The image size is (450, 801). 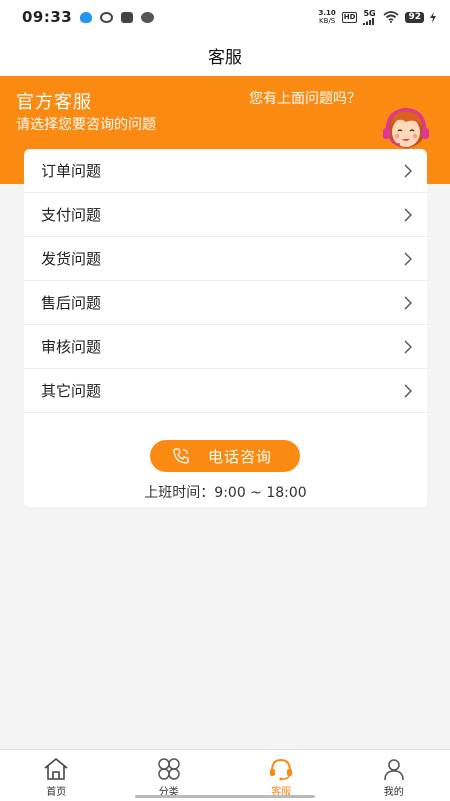 What do you see at coordinates (394, 769) in the screenshot?
I see `user-icon` at bounding box center [394, 769].